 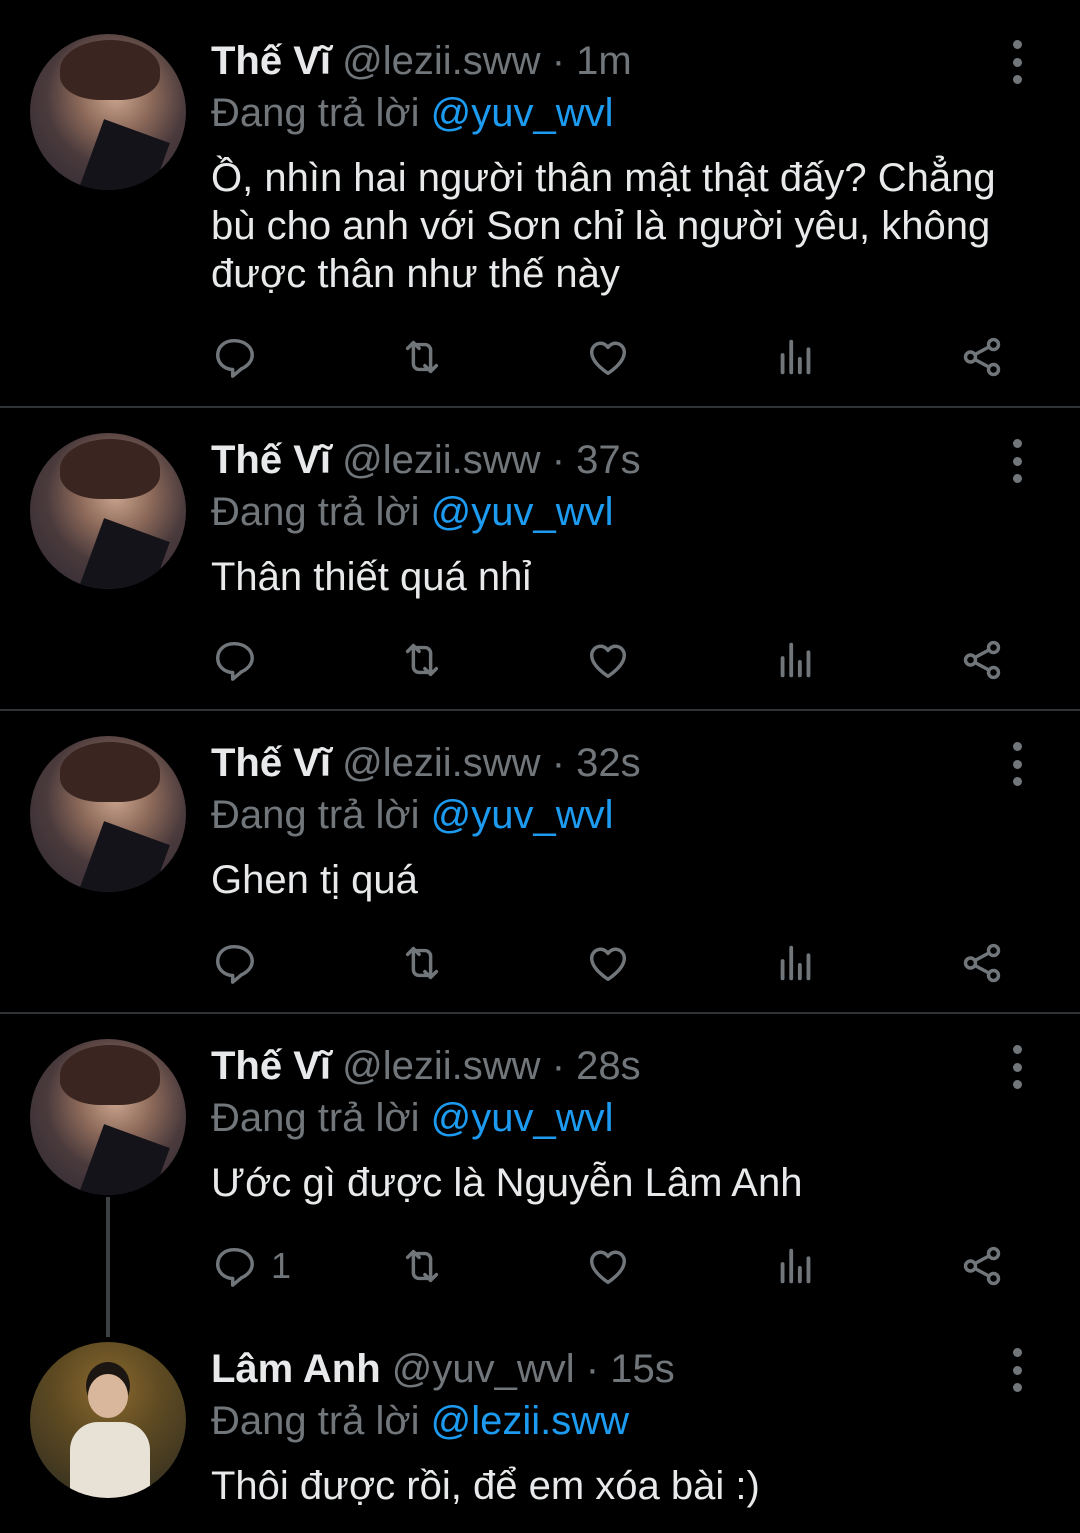 What do you see at coordinates (371, 577) in the screenshot?
I see `tweet-text: Thân thiết quá nhỉ` at bounding box center [371, 577].